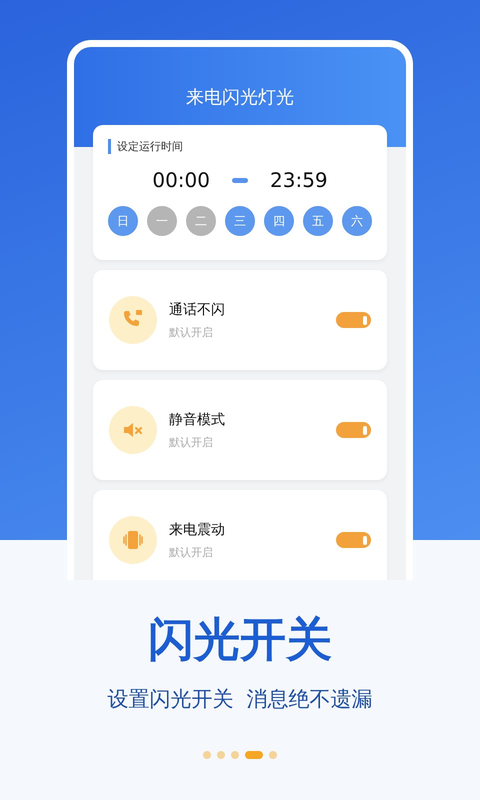  What do you see at coordinates (145, 146) in the screenshot?
I see `section-label: 设定运行时间` at bounding box center [145, 146].